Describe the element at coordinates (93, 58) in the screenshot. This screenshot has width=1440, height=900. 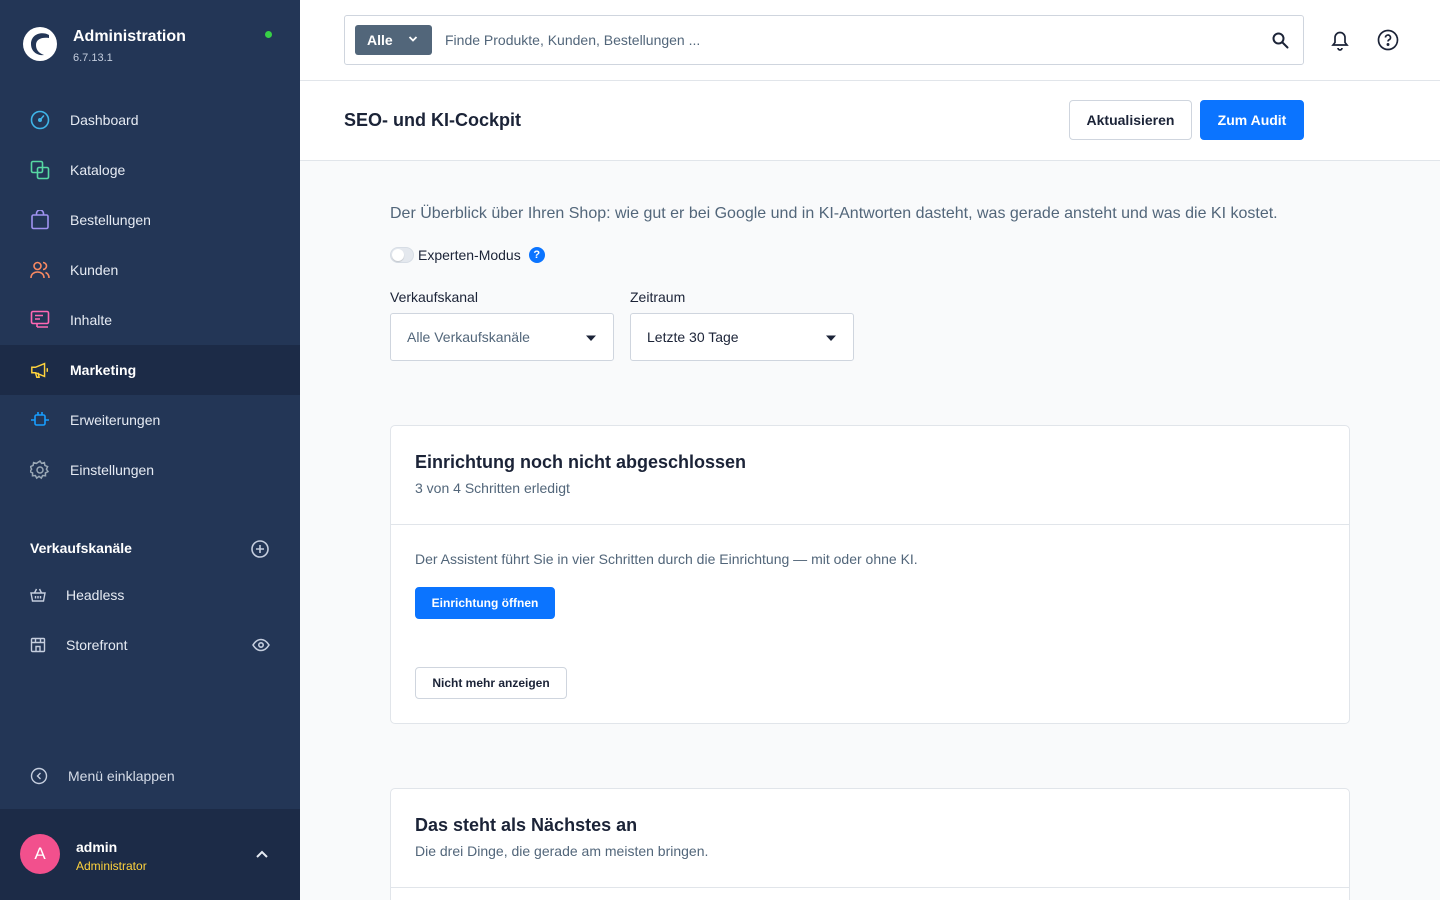
I see `brand-version: 6.7.13.1` at that location.